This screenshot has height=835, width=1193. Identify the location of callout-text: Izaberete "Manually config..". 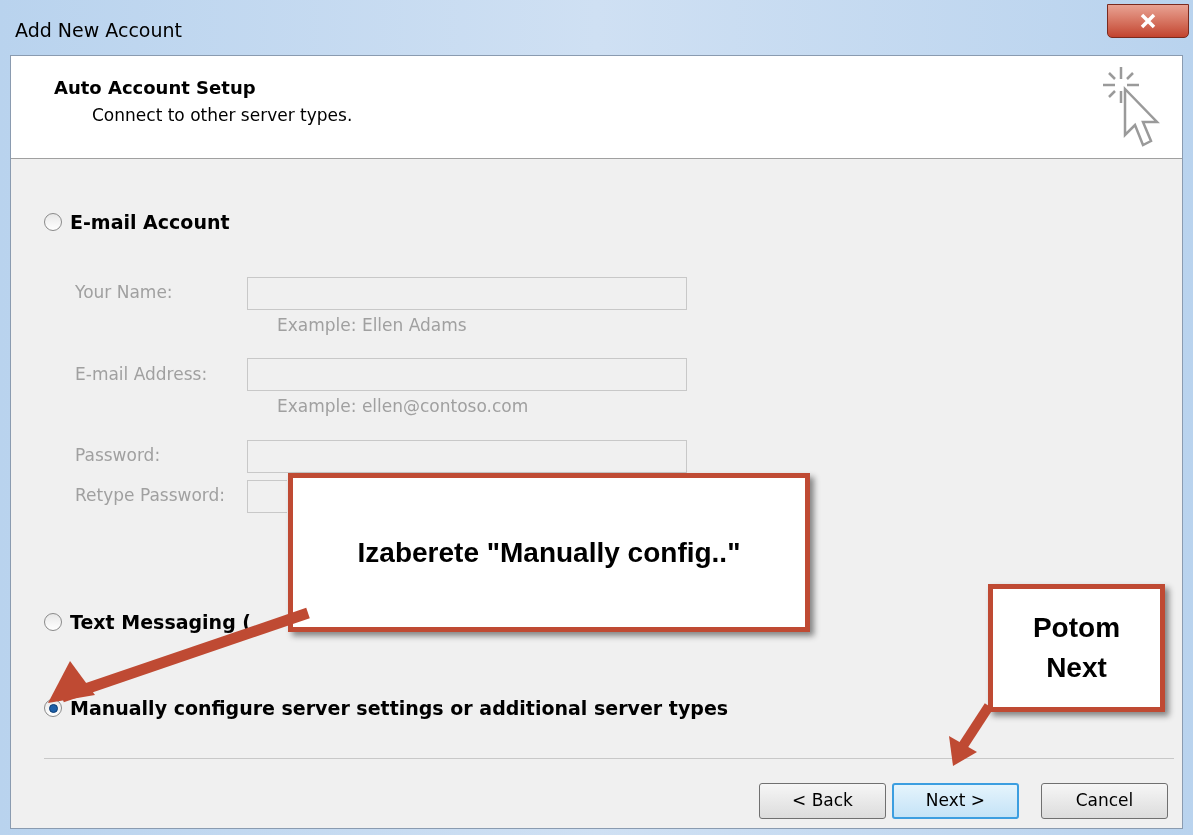
(549, 552).